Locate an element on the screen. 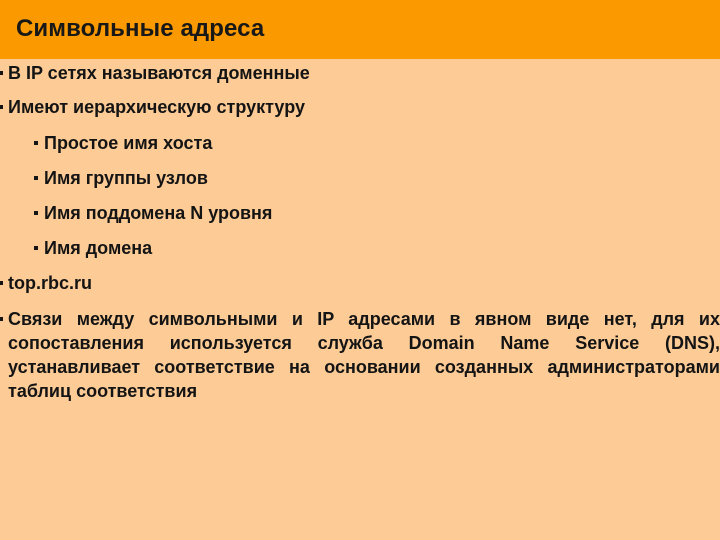 The image size is (720, 540). list-item-label: Имя поддомена N уровня is located at coordinates (158, 213).